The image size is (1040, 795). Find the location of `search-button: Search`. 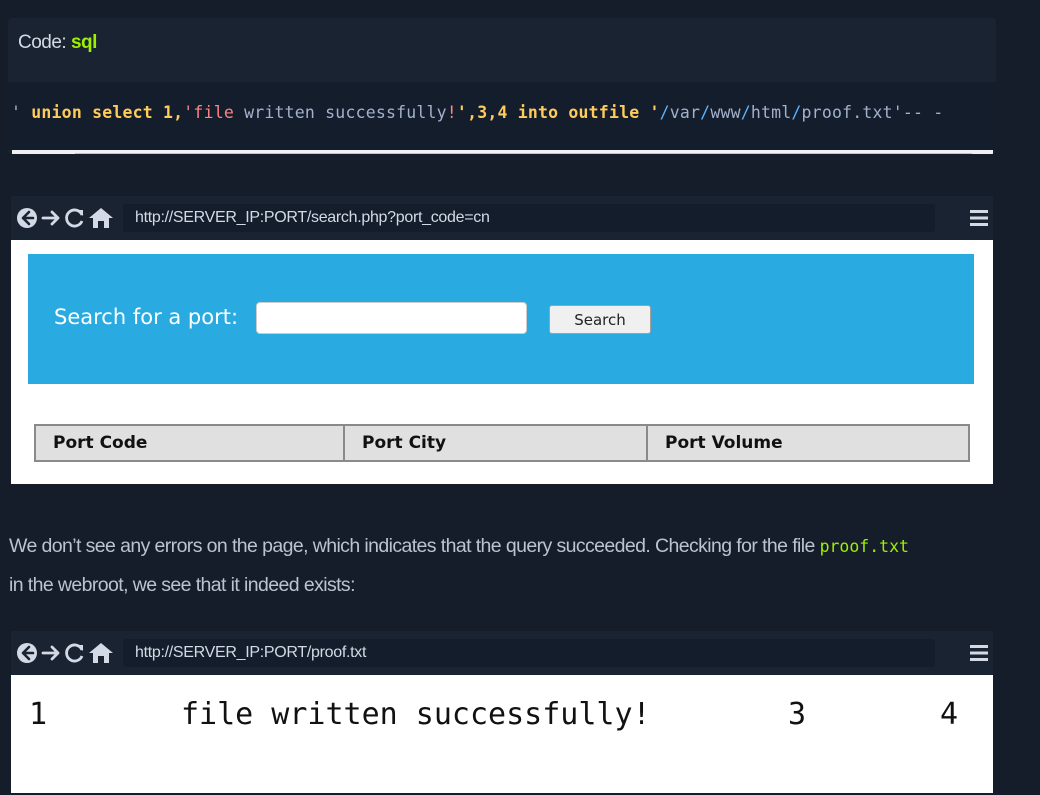

search-button: Search is located at coordinates (600, 319).